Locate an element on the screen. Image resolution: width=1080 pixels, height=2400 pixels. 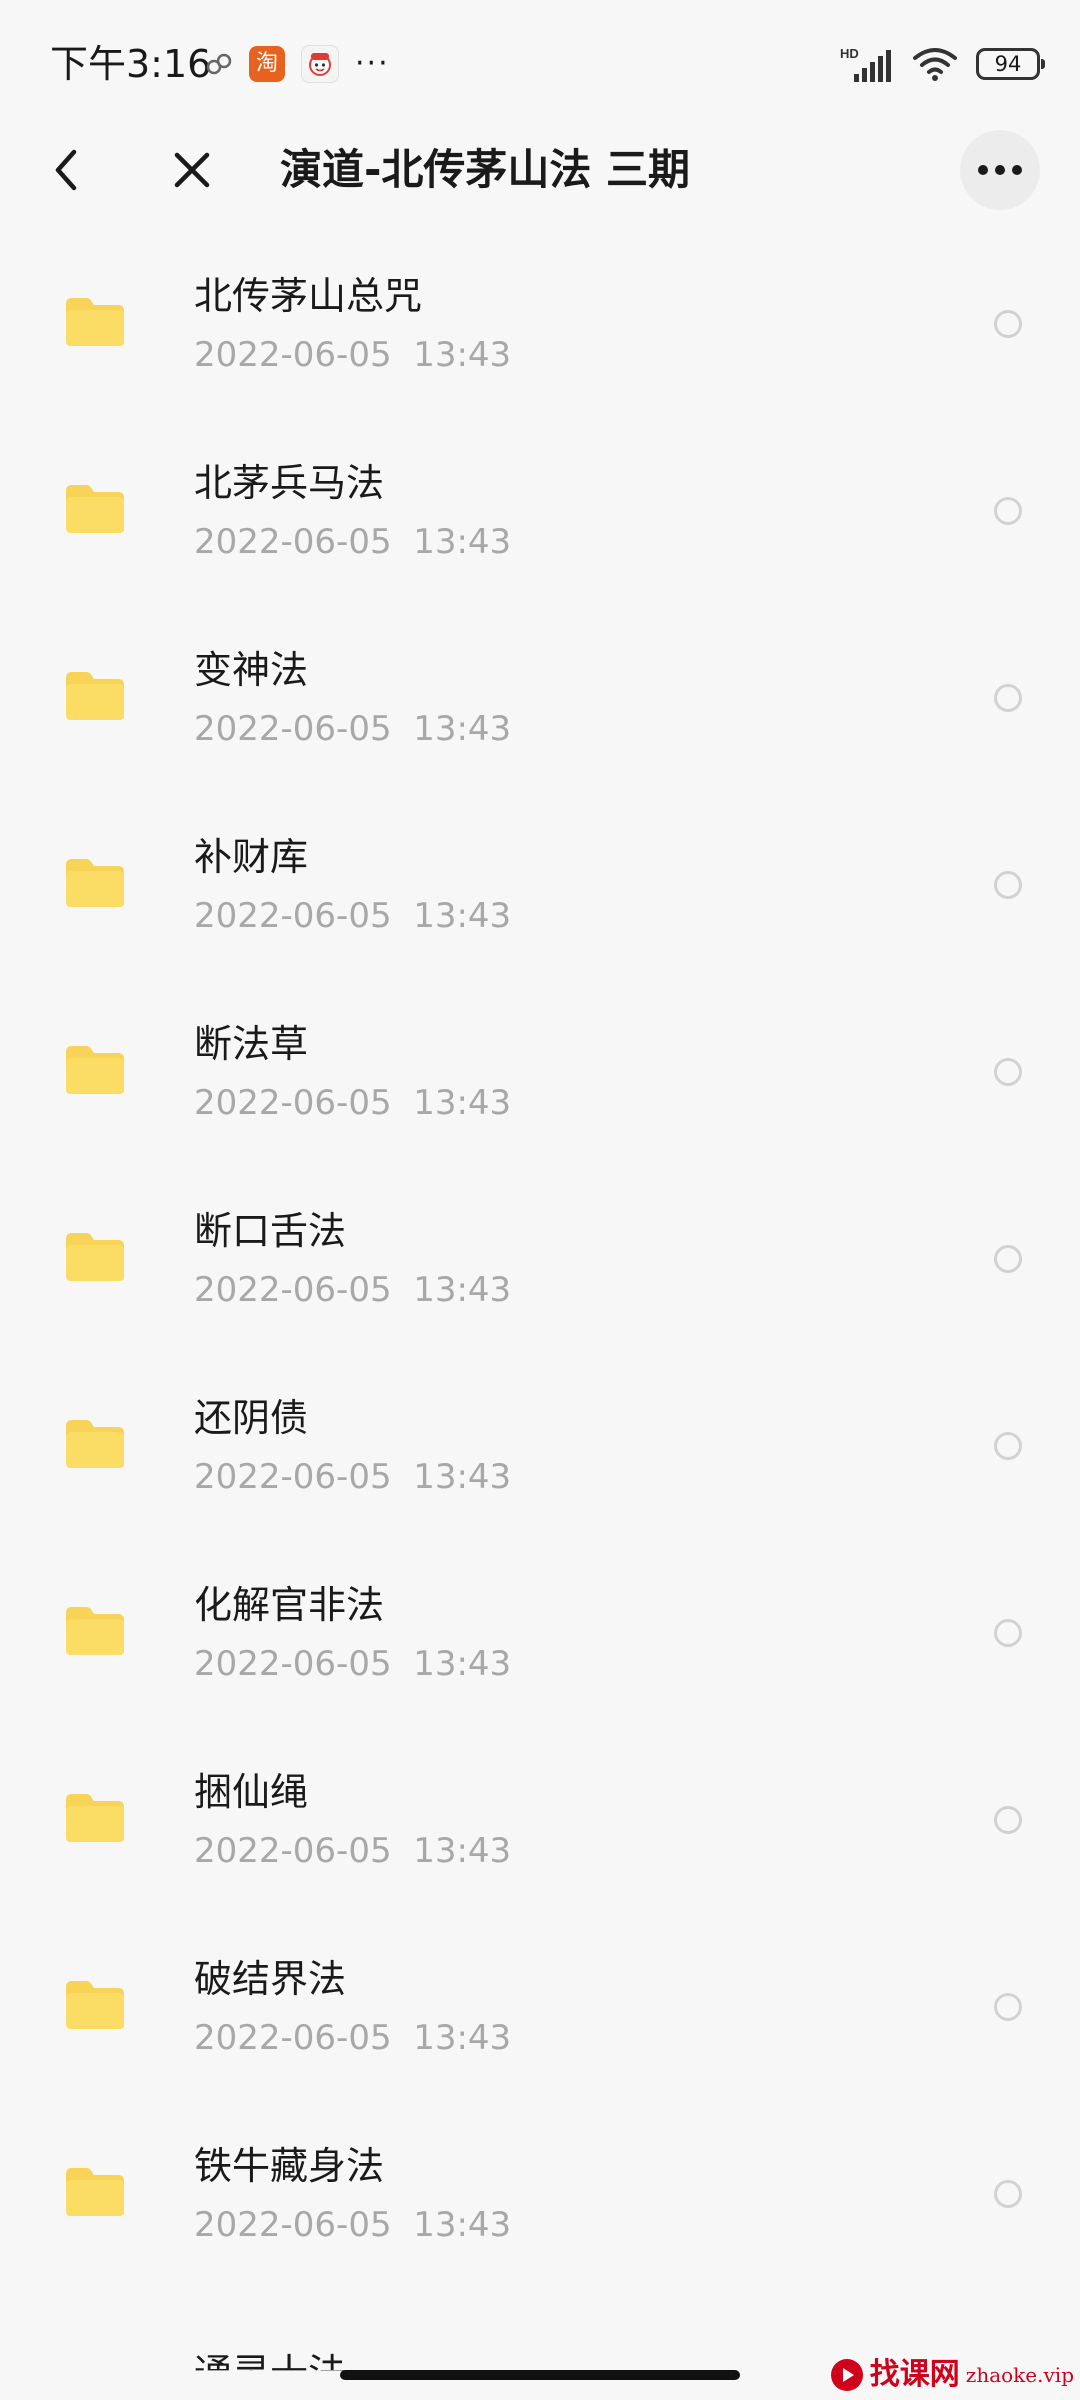
file-row: 变神法 2022-06-05 13:43 is located at coordinates (540, 699).